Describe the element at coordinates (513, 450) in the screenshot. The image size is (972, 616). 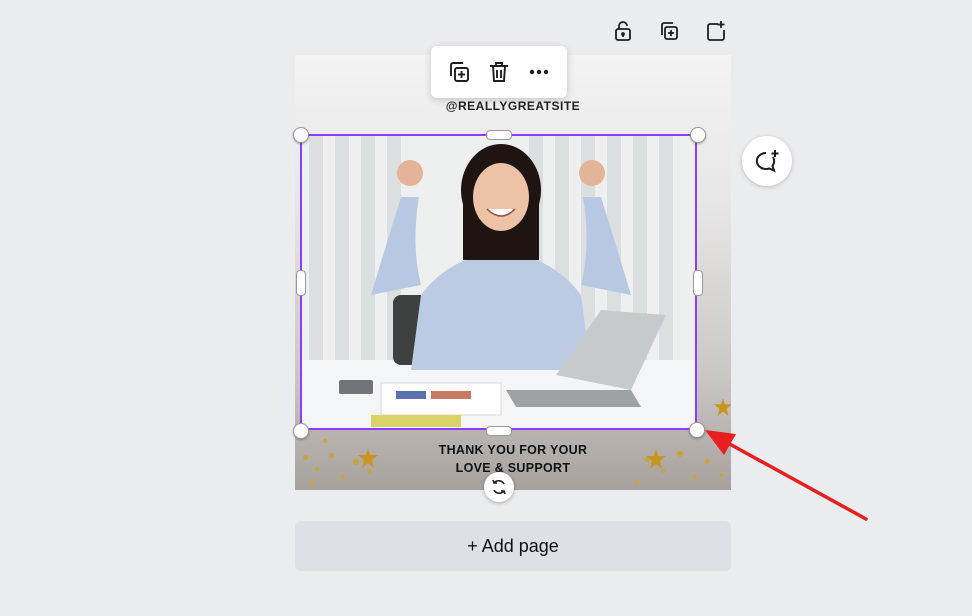
I see `thank-you-line-1: THANK YOU FOR YOUR` at that location.